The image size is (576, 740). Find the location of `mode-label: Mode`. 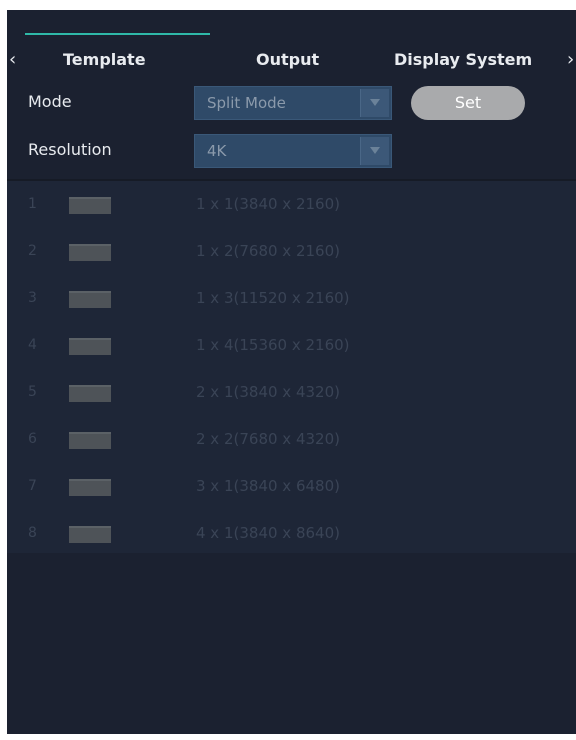

mode-label: Mode is located at coordinates (50, 101).